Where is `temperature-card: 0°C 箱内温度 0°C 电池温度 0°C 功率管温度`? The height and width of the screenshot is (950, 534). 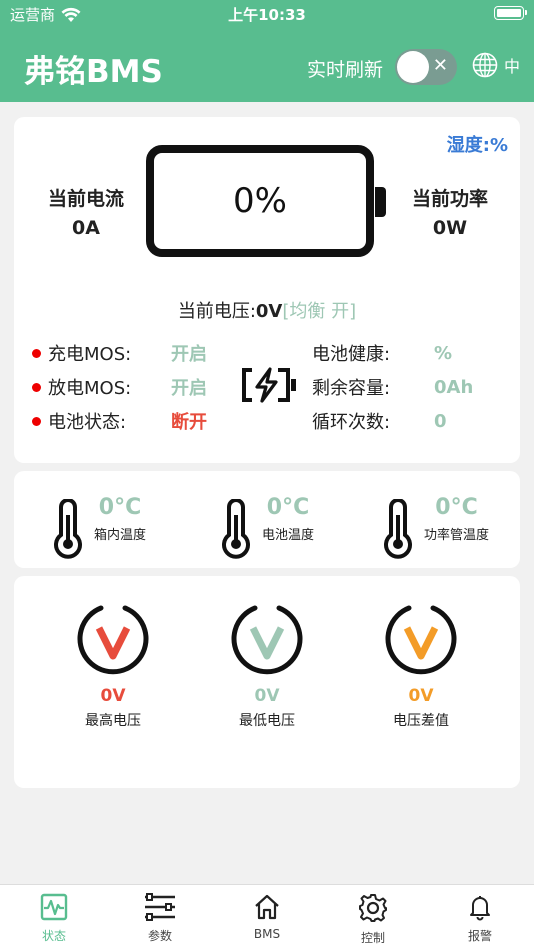
temperature-card: 0°C 箱内温度 0°C 电池温度 0°C 功率管温度 is located at coordinates (267, 519).